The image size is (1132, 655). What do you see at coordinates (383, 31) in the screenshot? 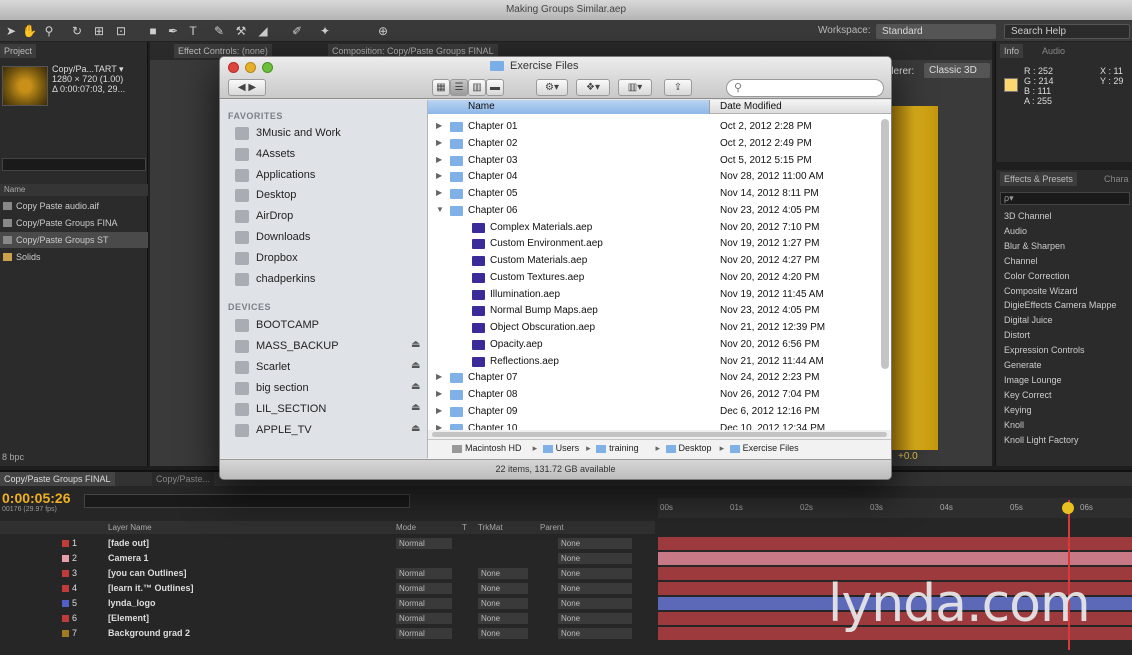
I see `axis-mode-icon: ⊕` at bounding box center [383, 31].